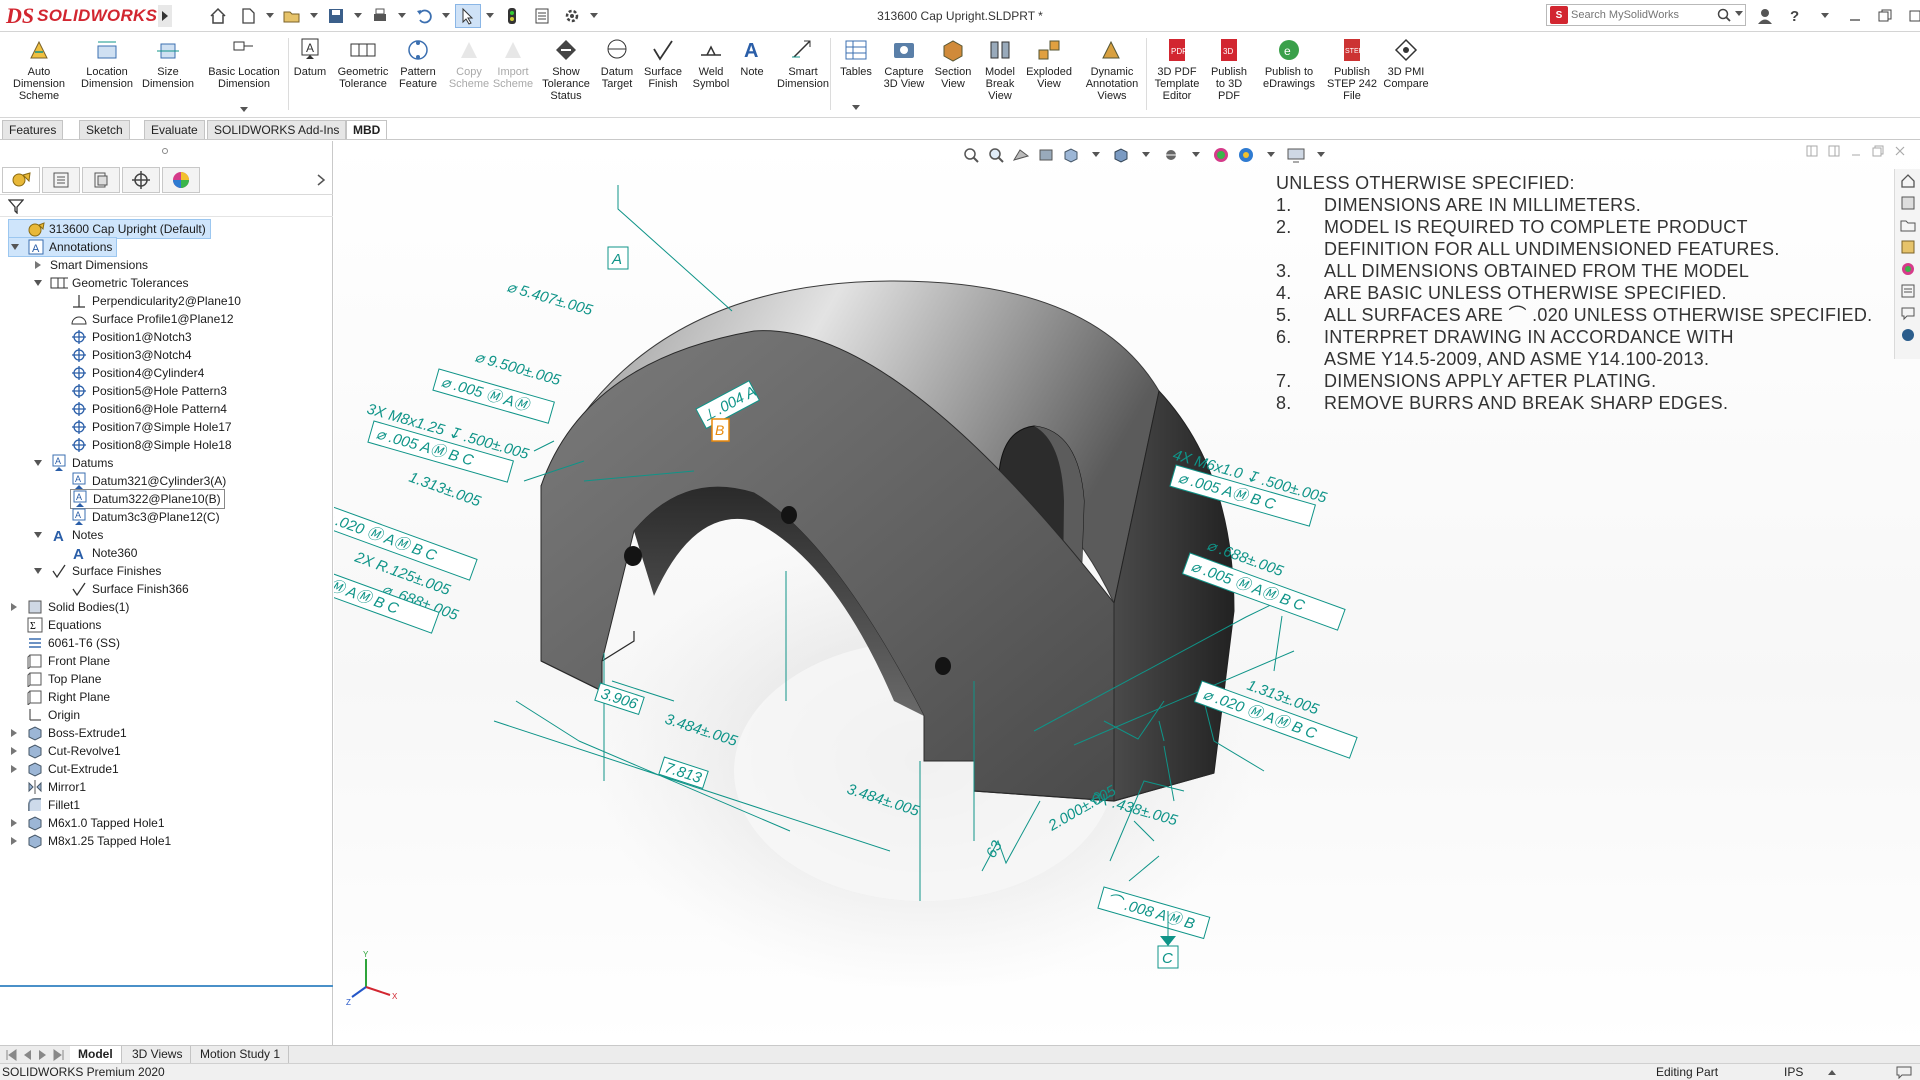 The height and width of the screenshot is (1080, 1920). Describe the element at coordinates (1832, 1073) in the screenshot. I see `units-dropdown-icon` at that location.